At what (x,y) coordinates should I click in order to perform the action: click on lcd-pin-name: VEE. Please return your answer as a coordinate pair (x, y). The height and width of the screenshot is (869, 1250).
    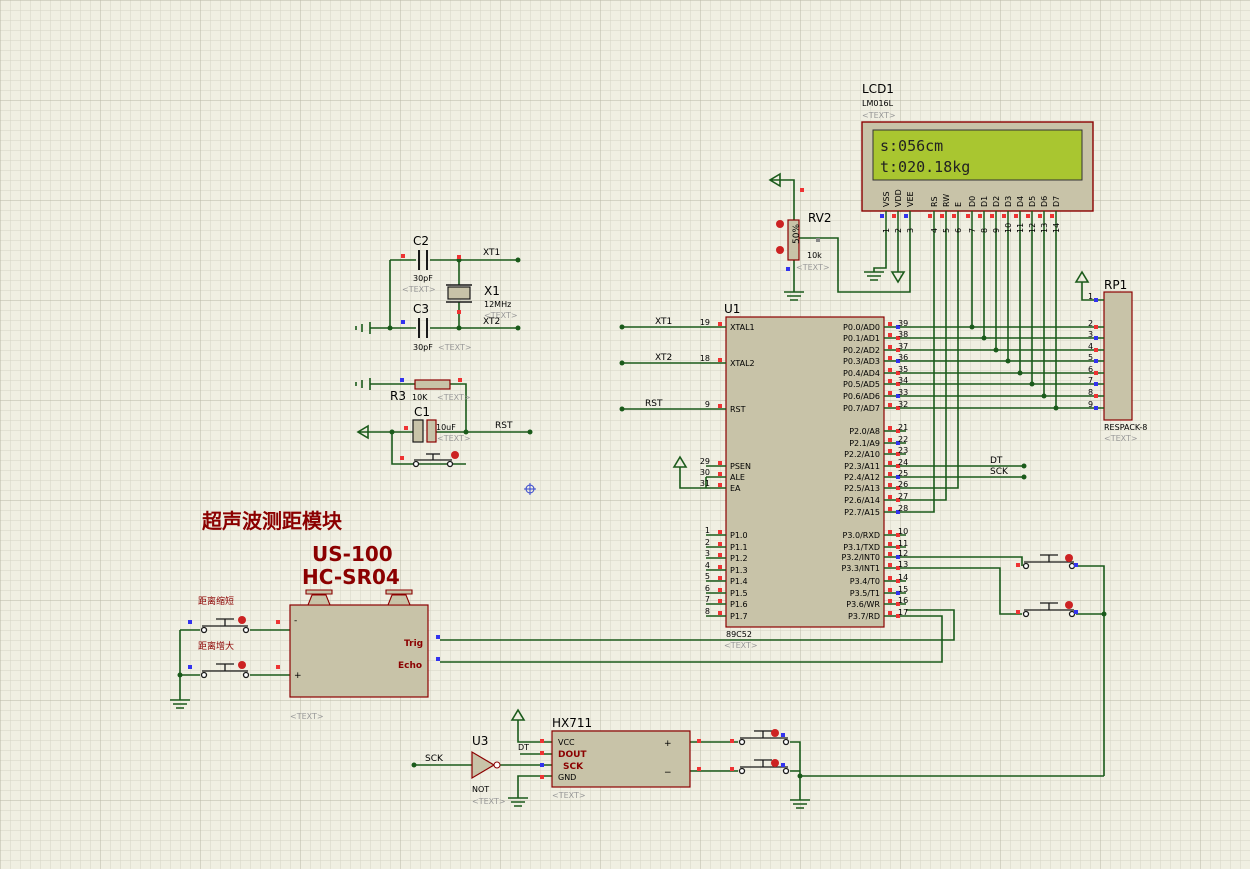
    Looking at the image, I should click on (910, 199).